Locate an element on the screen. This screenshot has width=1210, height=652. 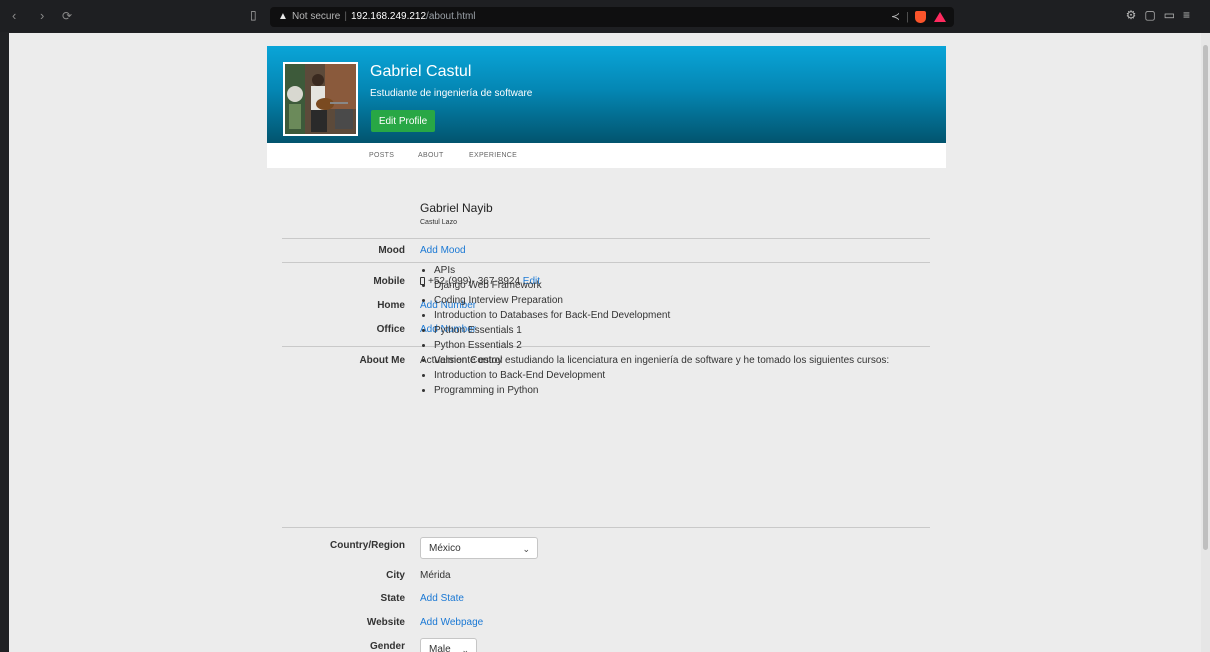
list-item: APIs is located at coordinates (552, 270).